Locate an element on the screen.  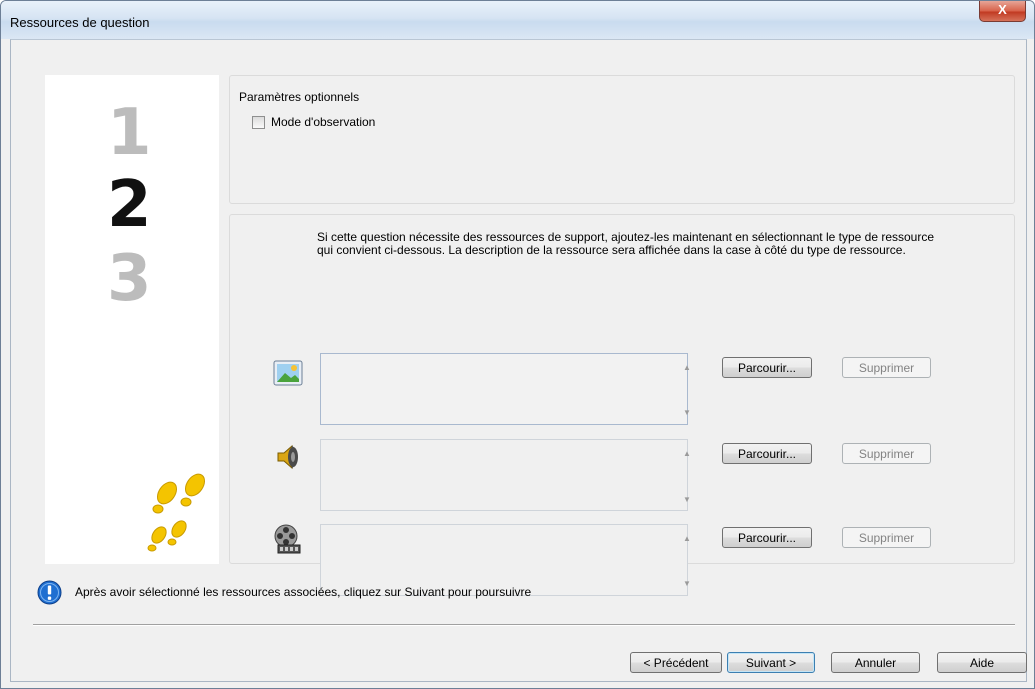
image-icon is located at coordinates (288, 373).